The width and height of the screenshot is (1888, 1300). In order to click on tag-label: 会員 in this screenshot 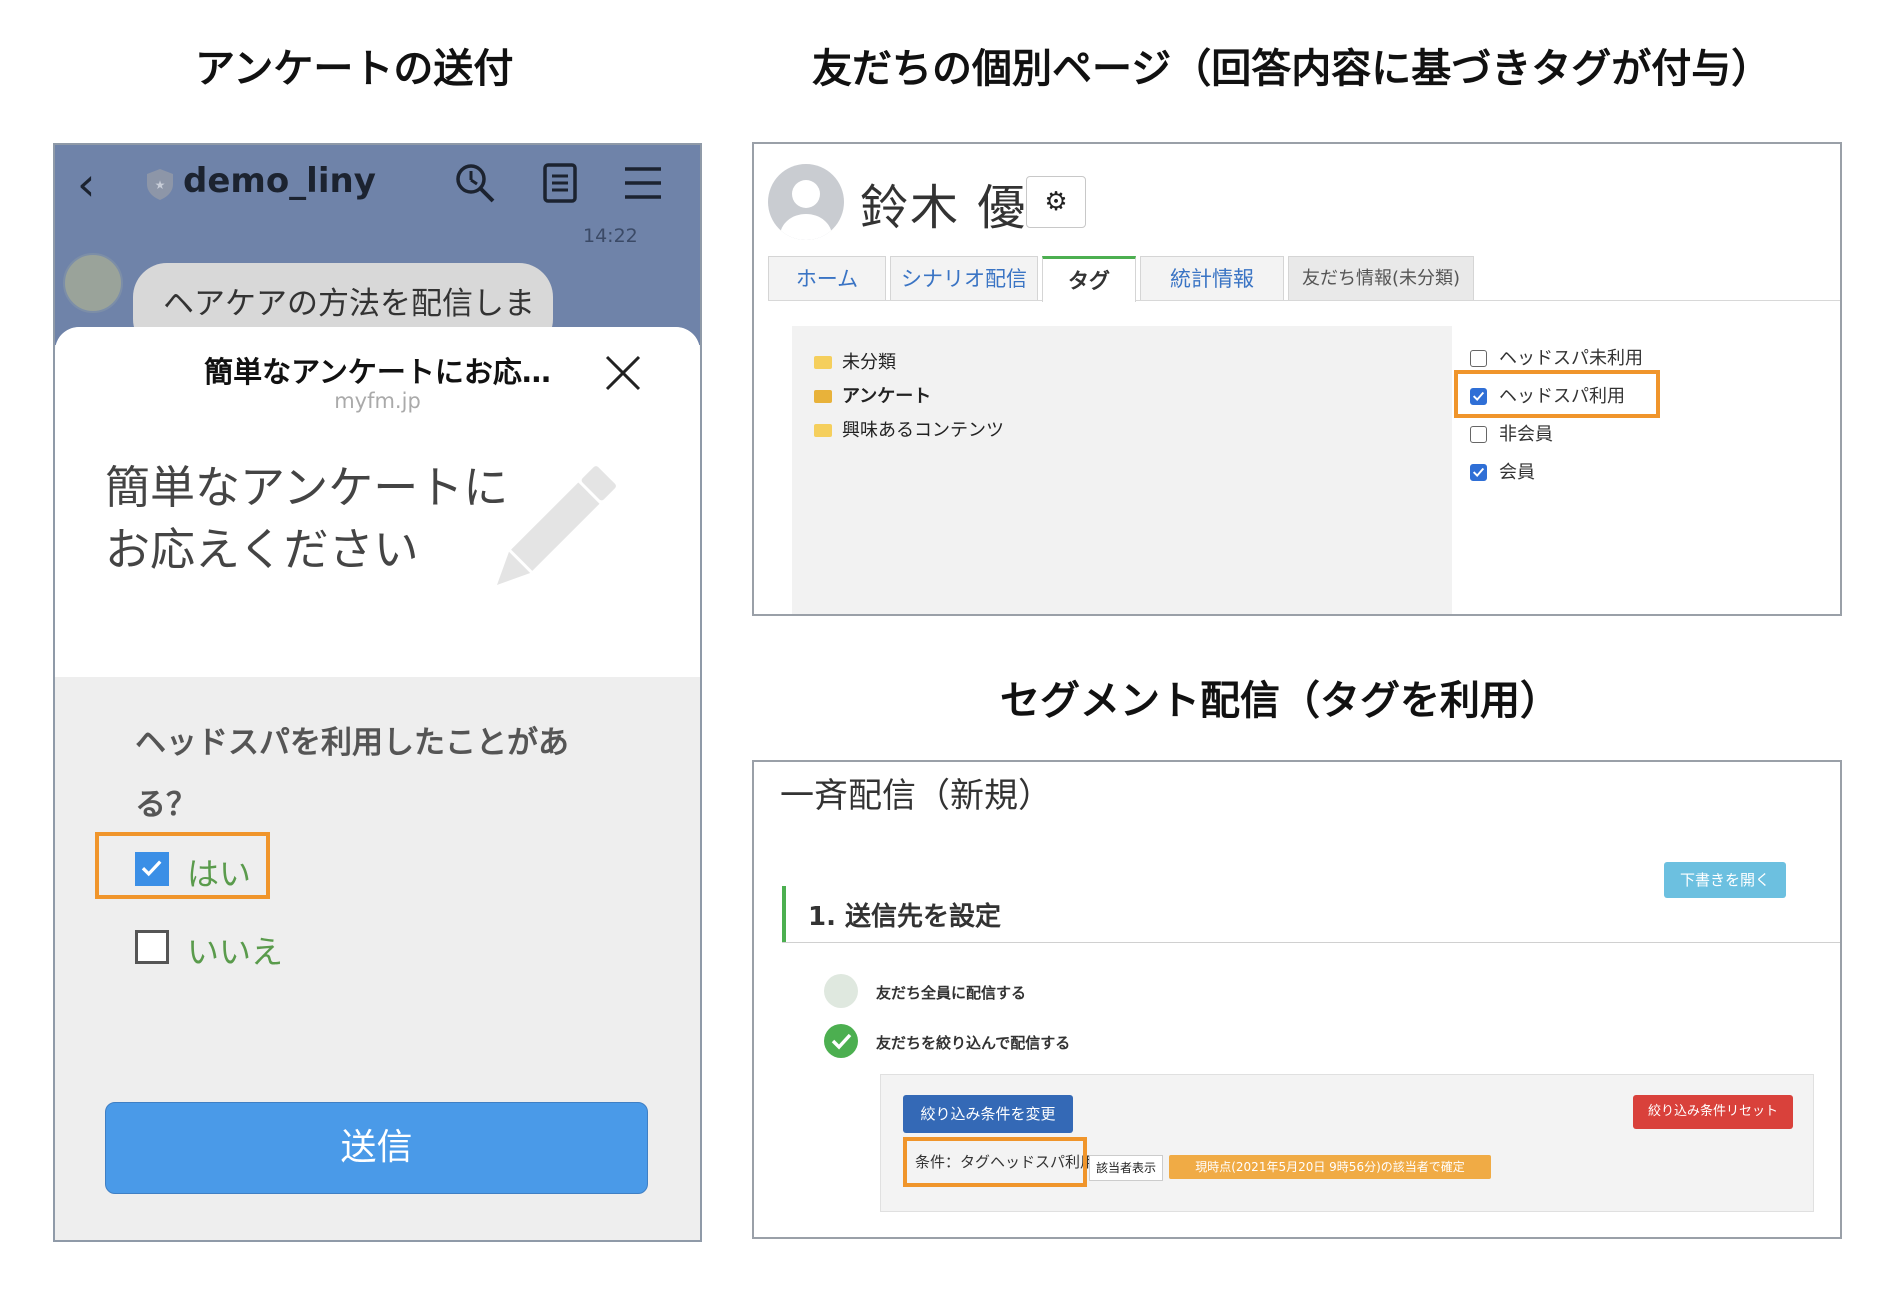, I will do `click(1517, 472)`.